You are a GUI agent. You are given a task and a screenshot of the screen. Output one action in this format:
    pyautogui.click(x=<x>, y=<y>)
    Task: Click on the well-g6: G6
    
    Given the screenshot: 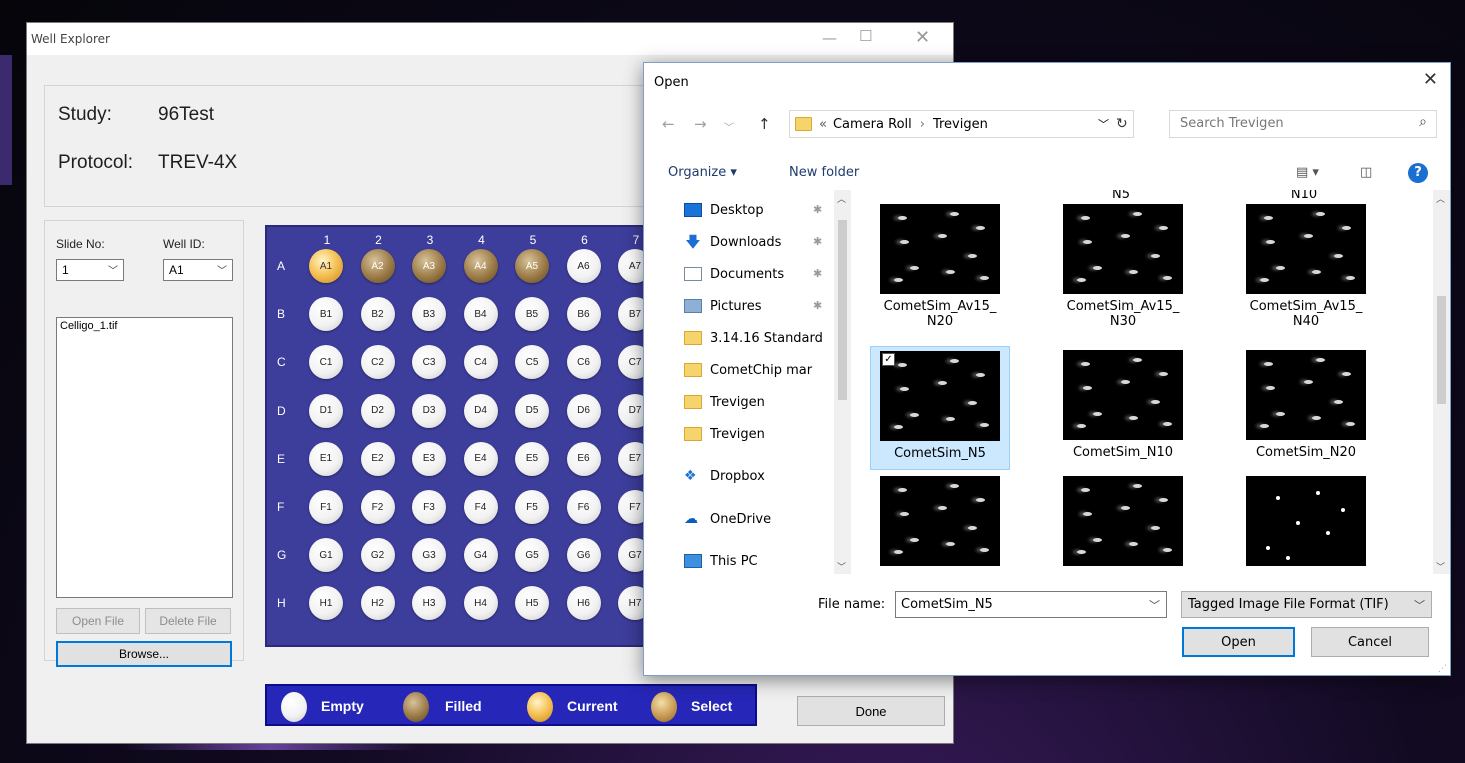 What is the action you would take?
    pyautogui.click(x=583, y=555)
    